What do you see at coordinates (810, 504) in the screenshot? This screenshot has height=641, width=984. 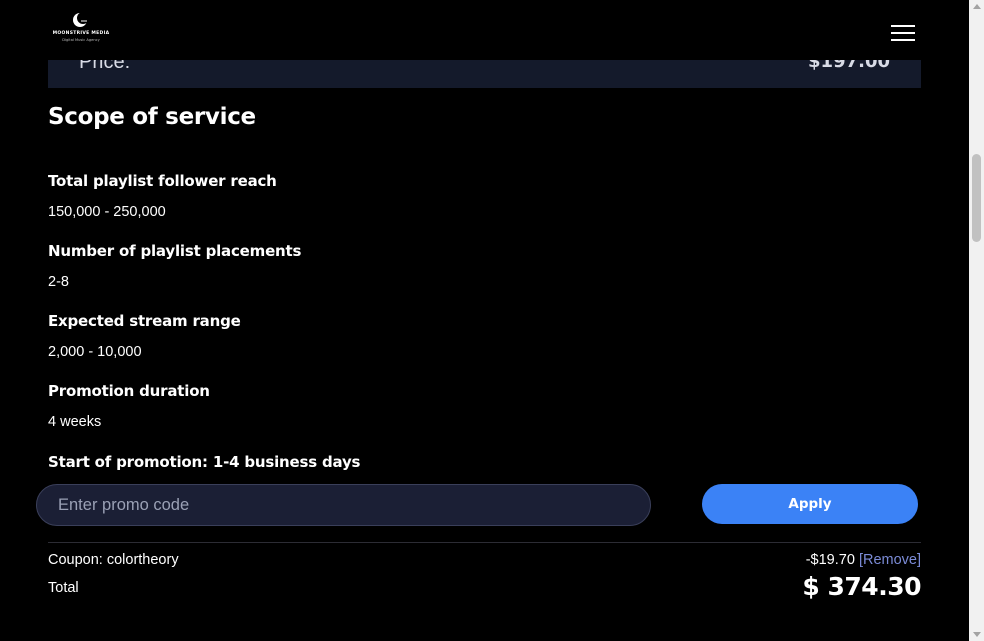 I see `apply-button: Apply` at bounding box center [810, 504].